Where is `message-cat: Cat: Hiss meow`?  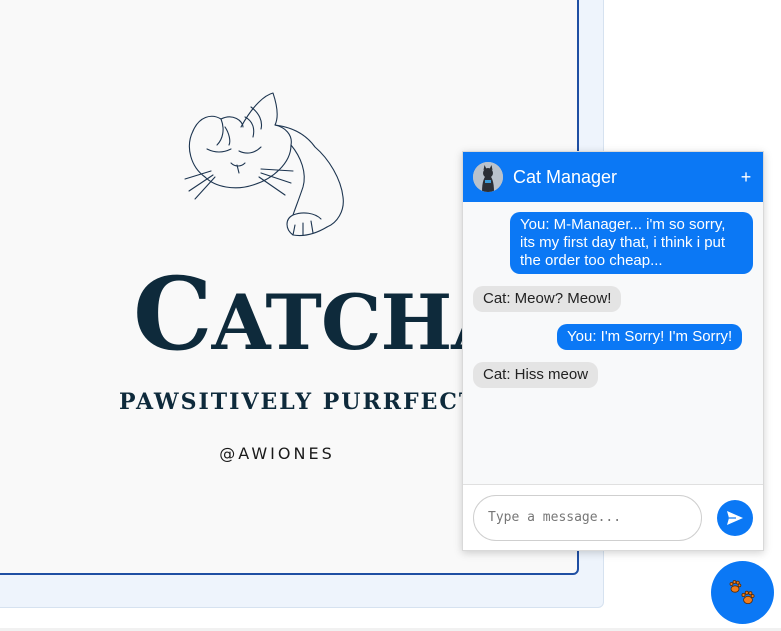
message-cat: Cat: Hiss meow is located at coordinates (536, 375).